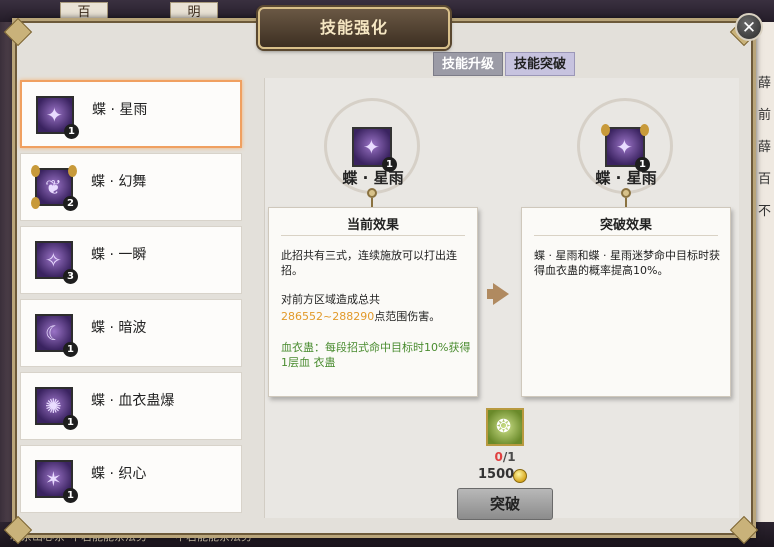  Describe the element at coordinates (498, 457) in the screenshot. I see `material-have: 0` at that location.